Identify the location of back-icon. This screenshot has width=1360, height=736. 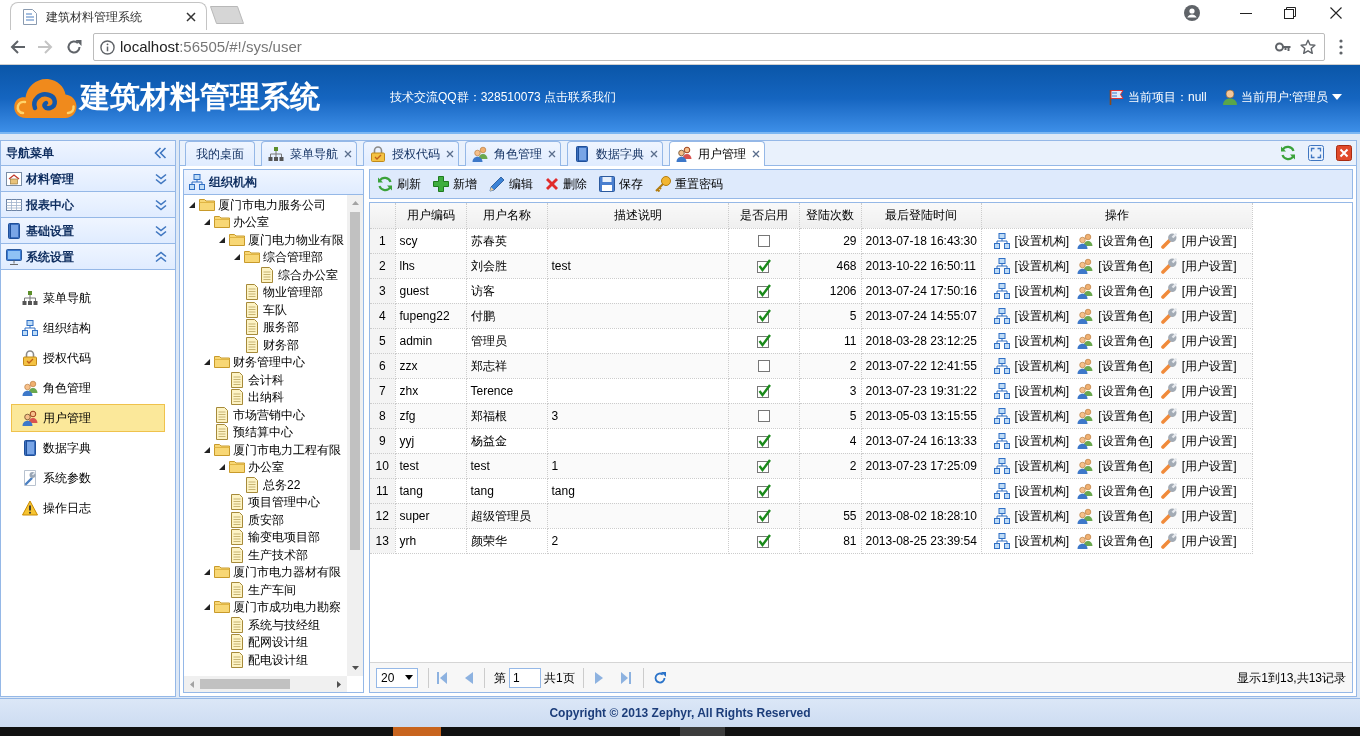
(18, 47).